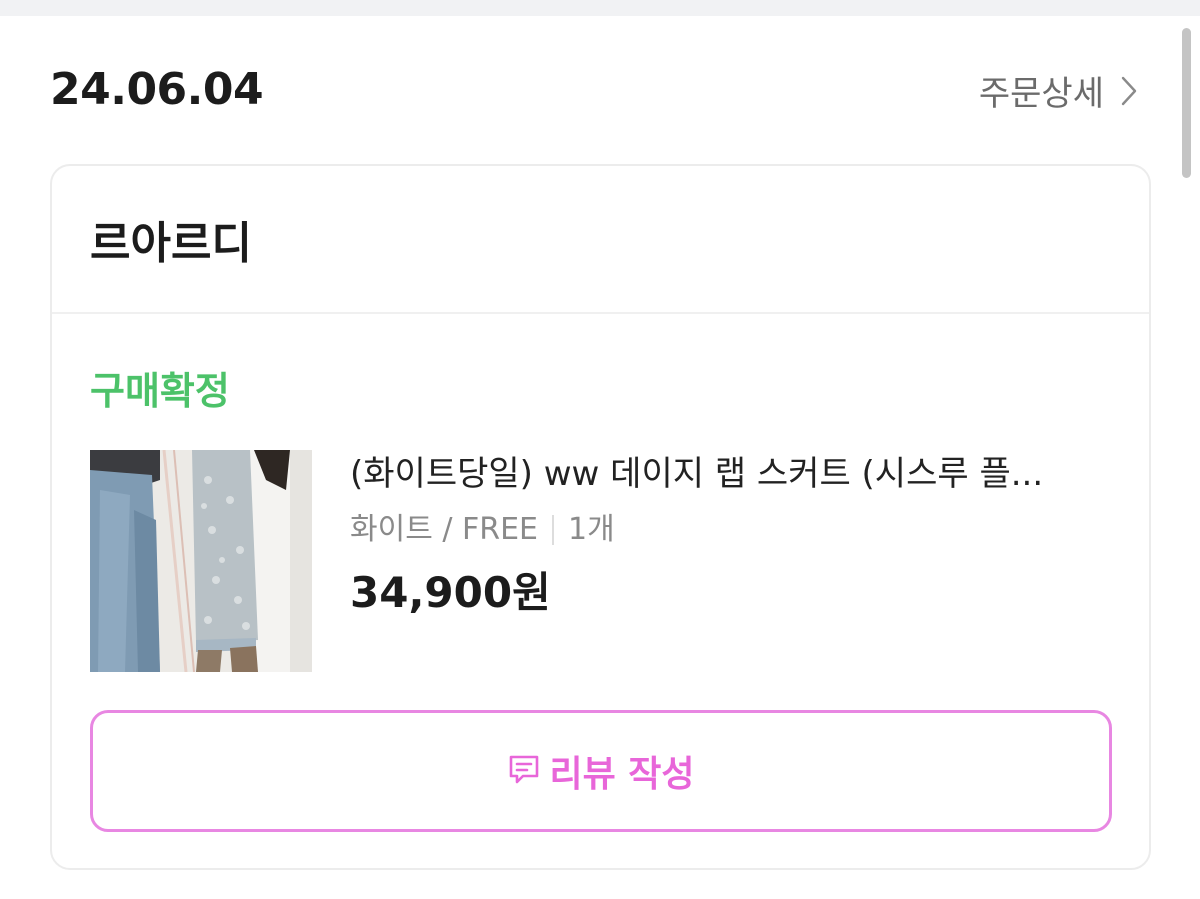  I want to click on product-quantity: 1개, so click(591, 529).